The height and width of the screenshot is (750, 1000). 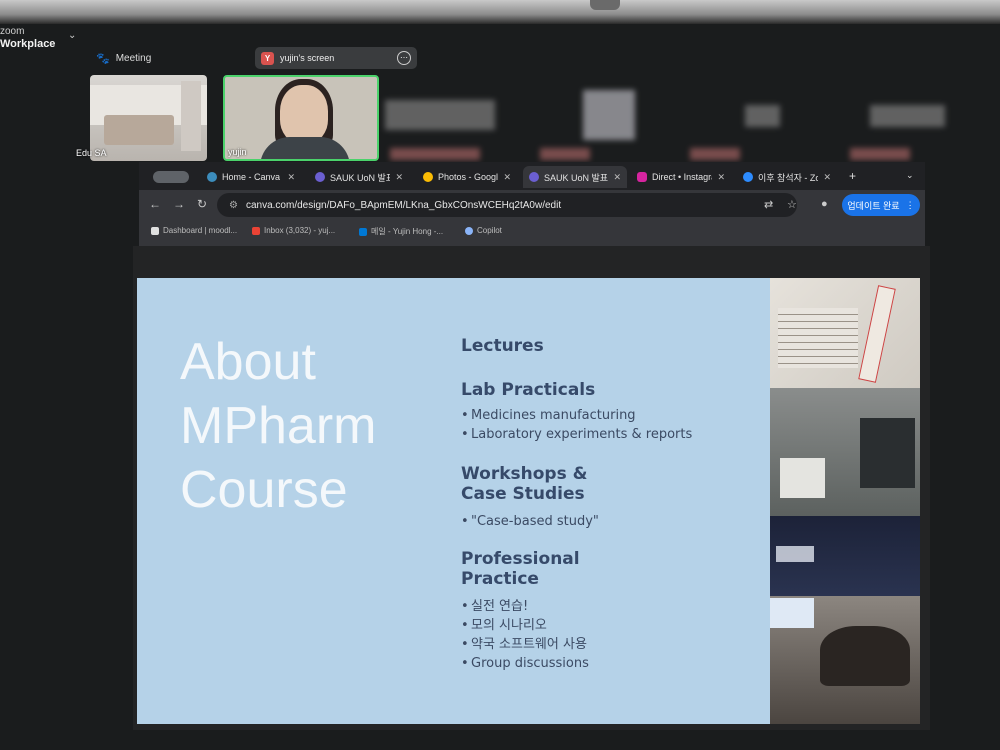 What do you see at coordinates (792, 204) in the screenshot?
I see `bookmark-star-icon: ☆` at bounding box center [792, 204].